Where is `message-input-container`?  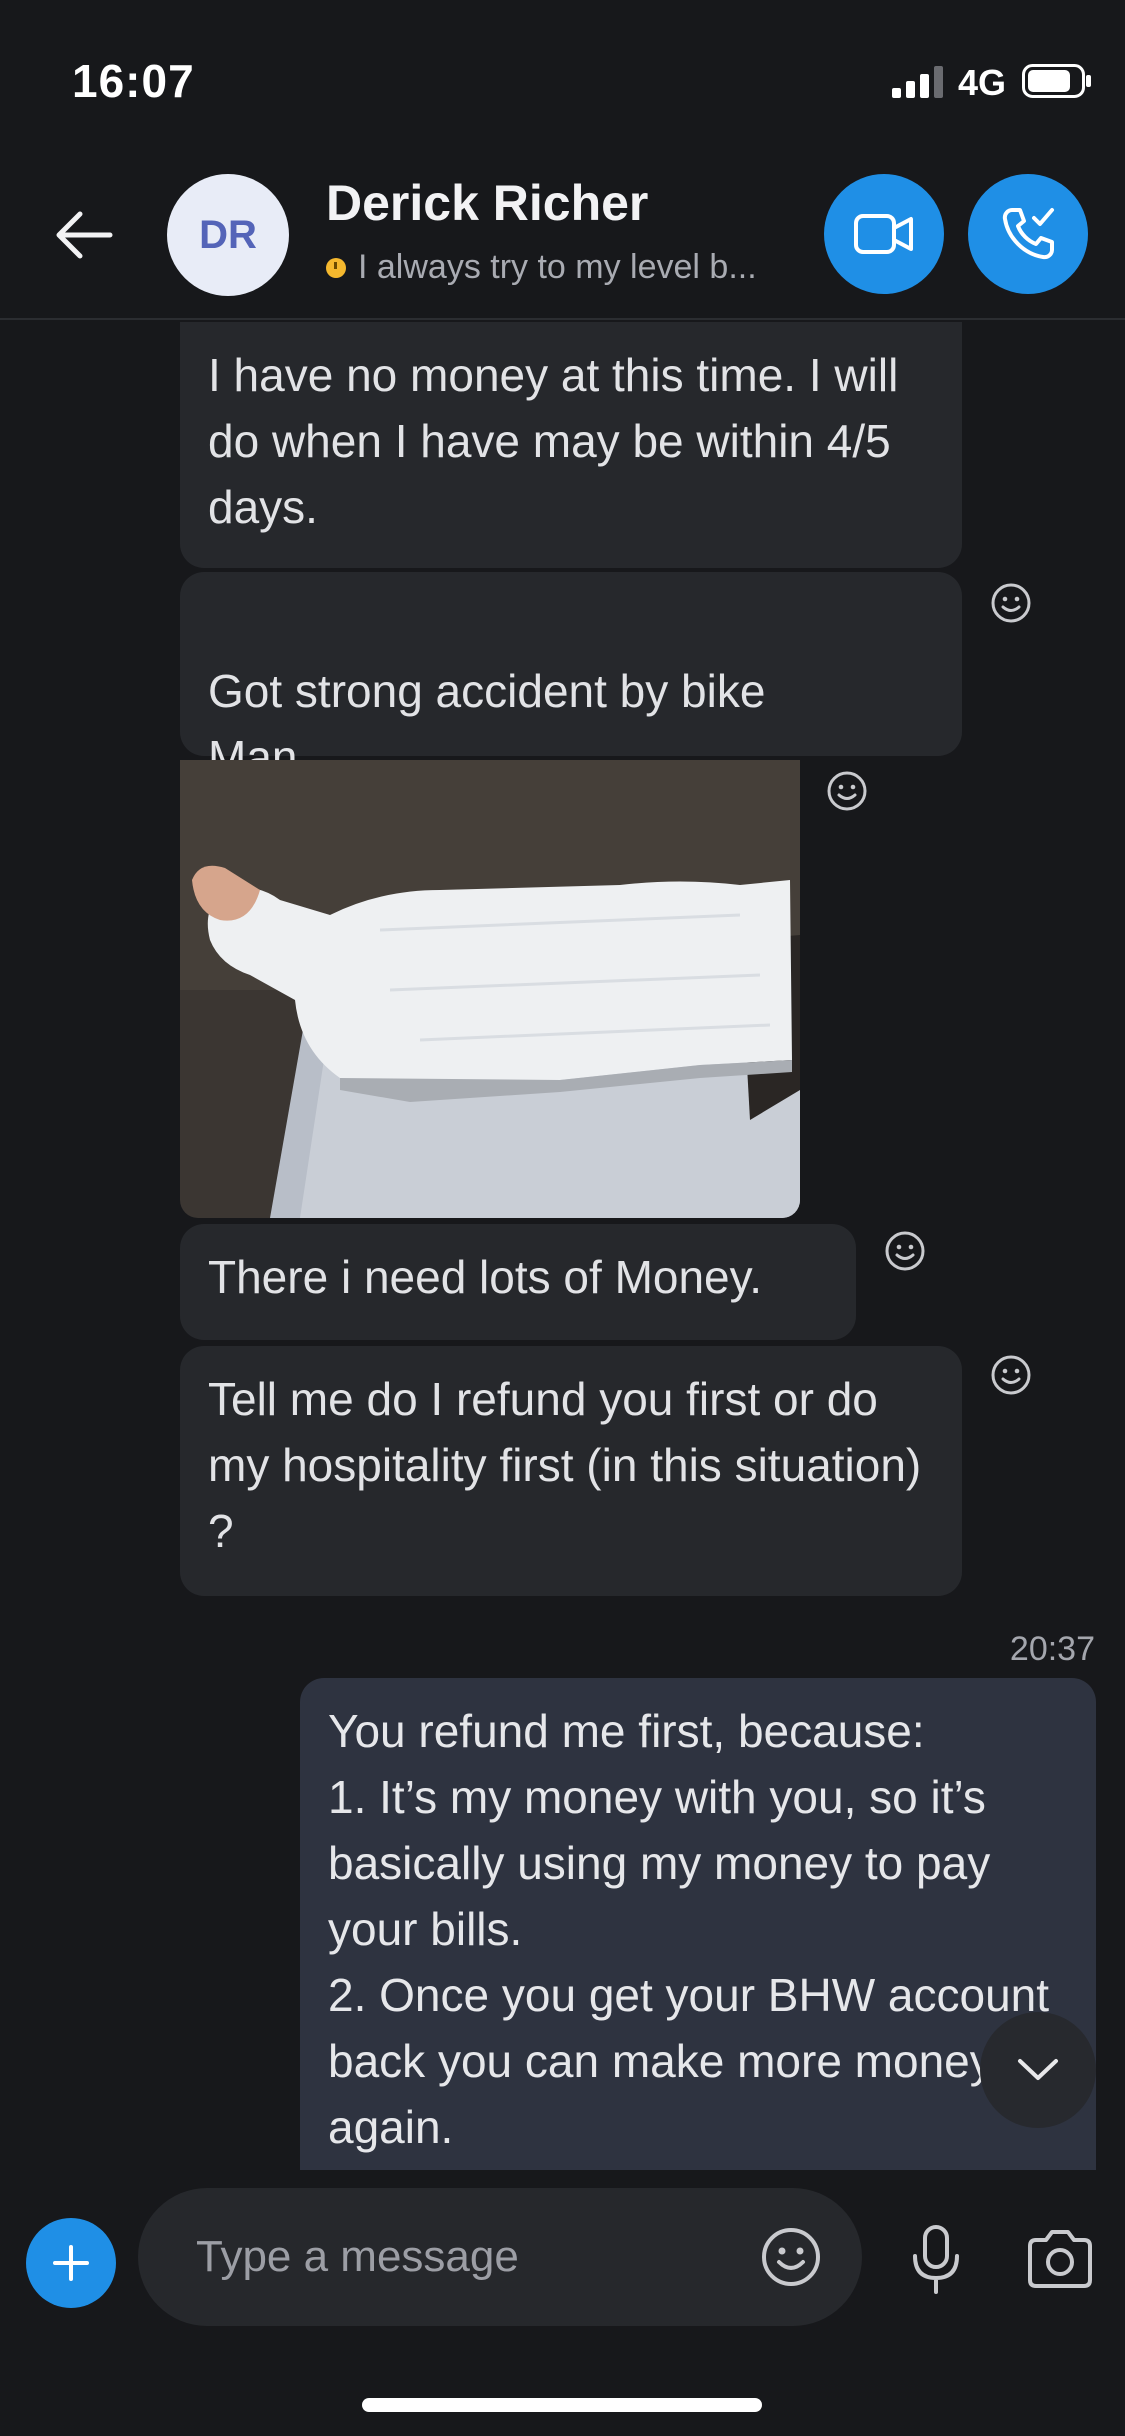 message-input-container is located at coordinates (500, 2257).